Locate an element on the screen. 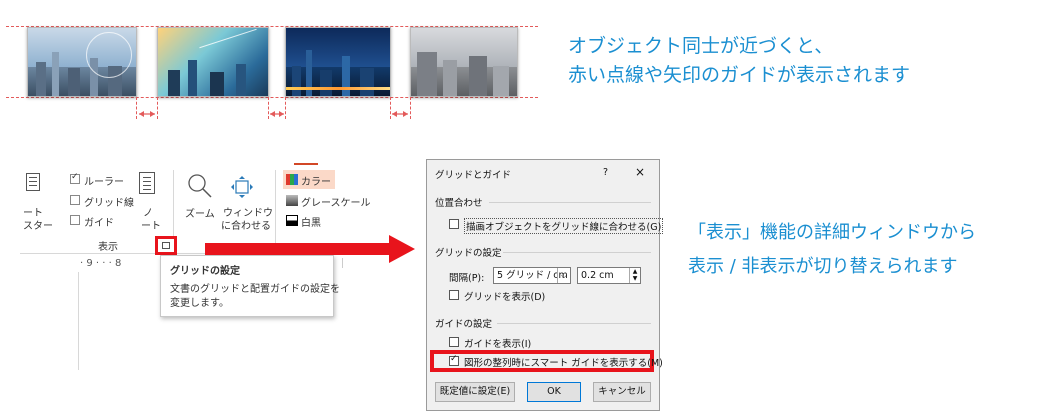 The height and width of the screenshot is (411, 1045). dialog-launcher-highlight is located at coordinates (166, 245).